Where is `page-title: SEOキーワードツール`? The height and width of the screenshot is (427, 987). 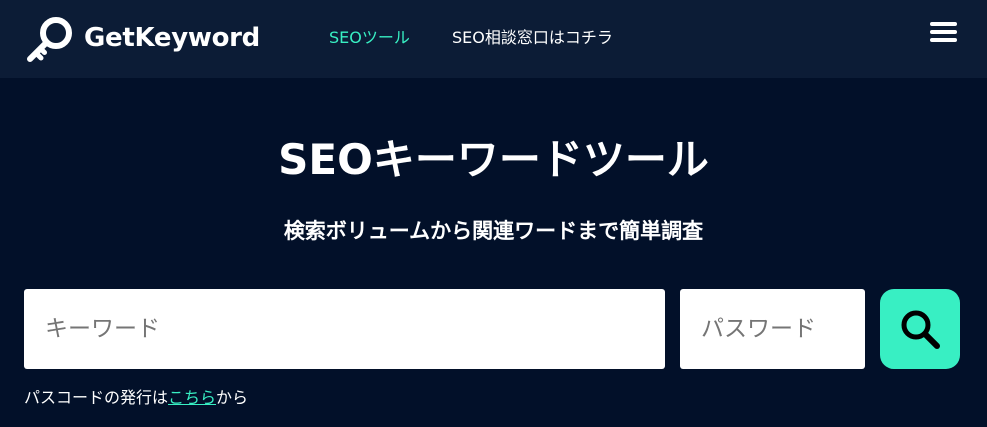
page-title: SEOキーワードツール is located at coordinates (493, 159).